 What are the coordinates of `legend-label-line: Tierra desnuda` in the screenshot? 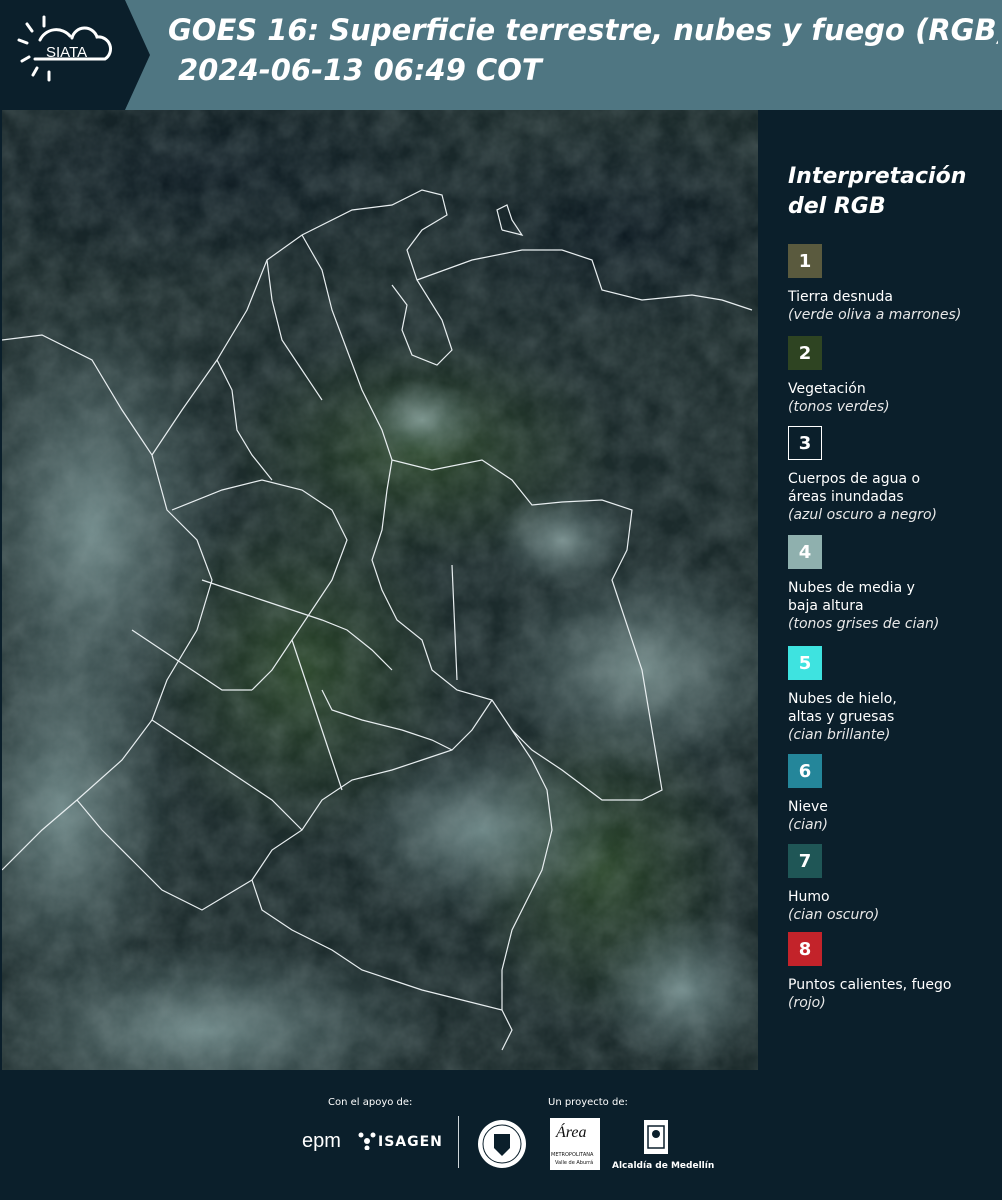 It's located at (840, 297).